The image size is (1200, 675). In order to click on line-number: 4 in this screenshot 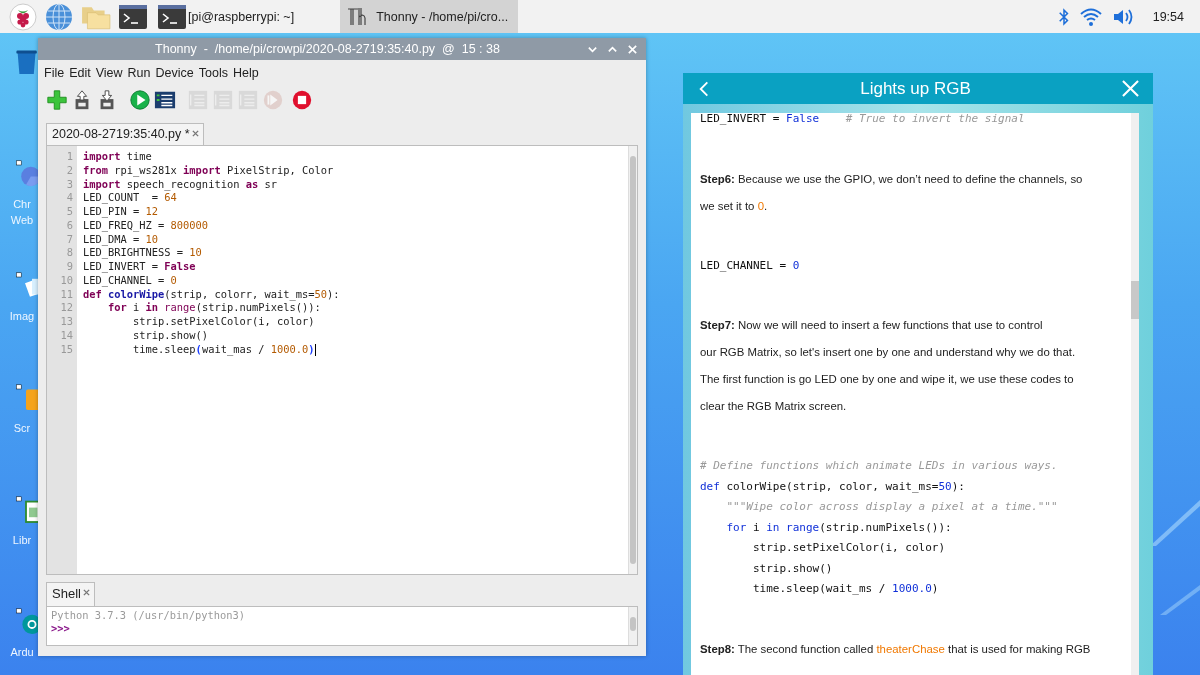, I will do `click(69, 198)`.